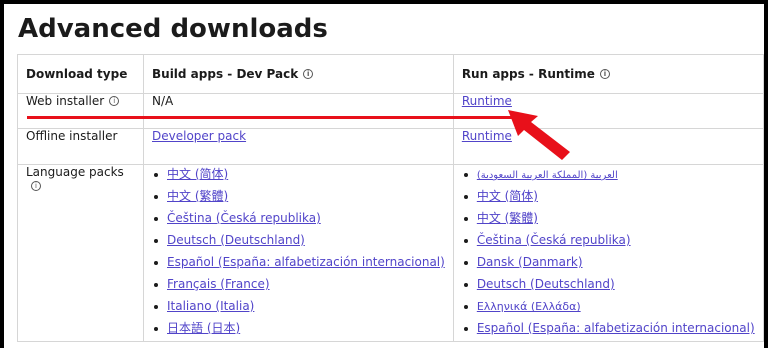 The height and width of the screenshot is (348, 768). Describe the element at coordinates (173, 29) in the screenshot. I see `page-title: Advanced downloads` at that location.